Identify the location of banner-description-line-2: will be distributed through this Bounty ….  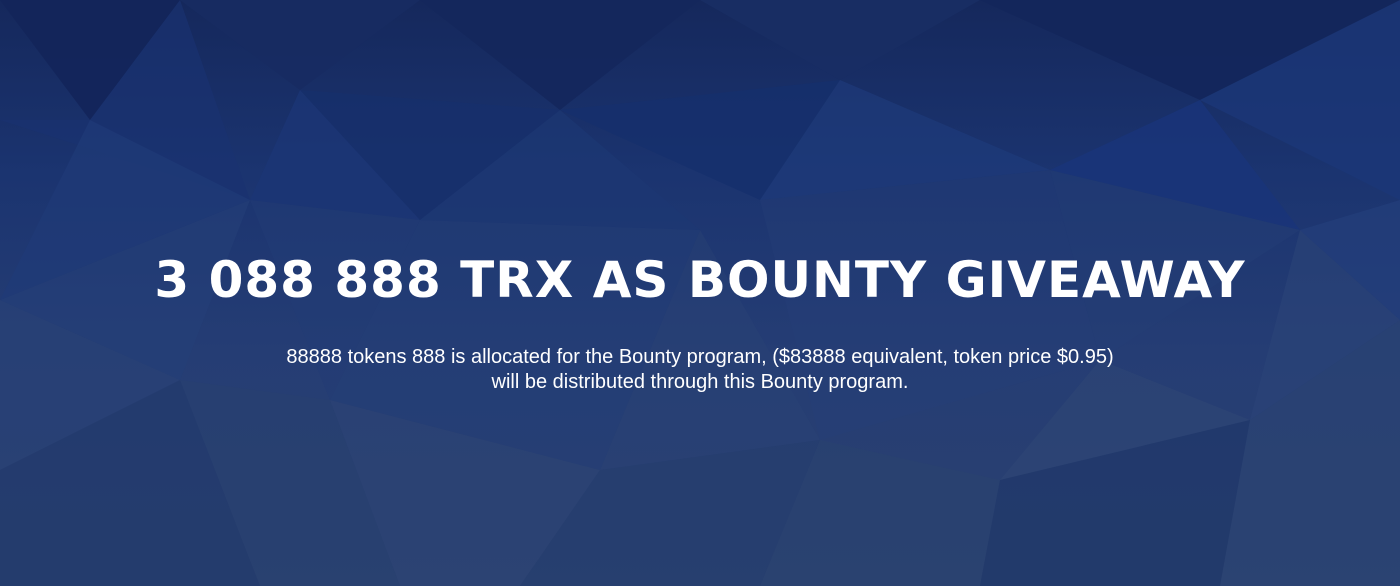
(700, 382).